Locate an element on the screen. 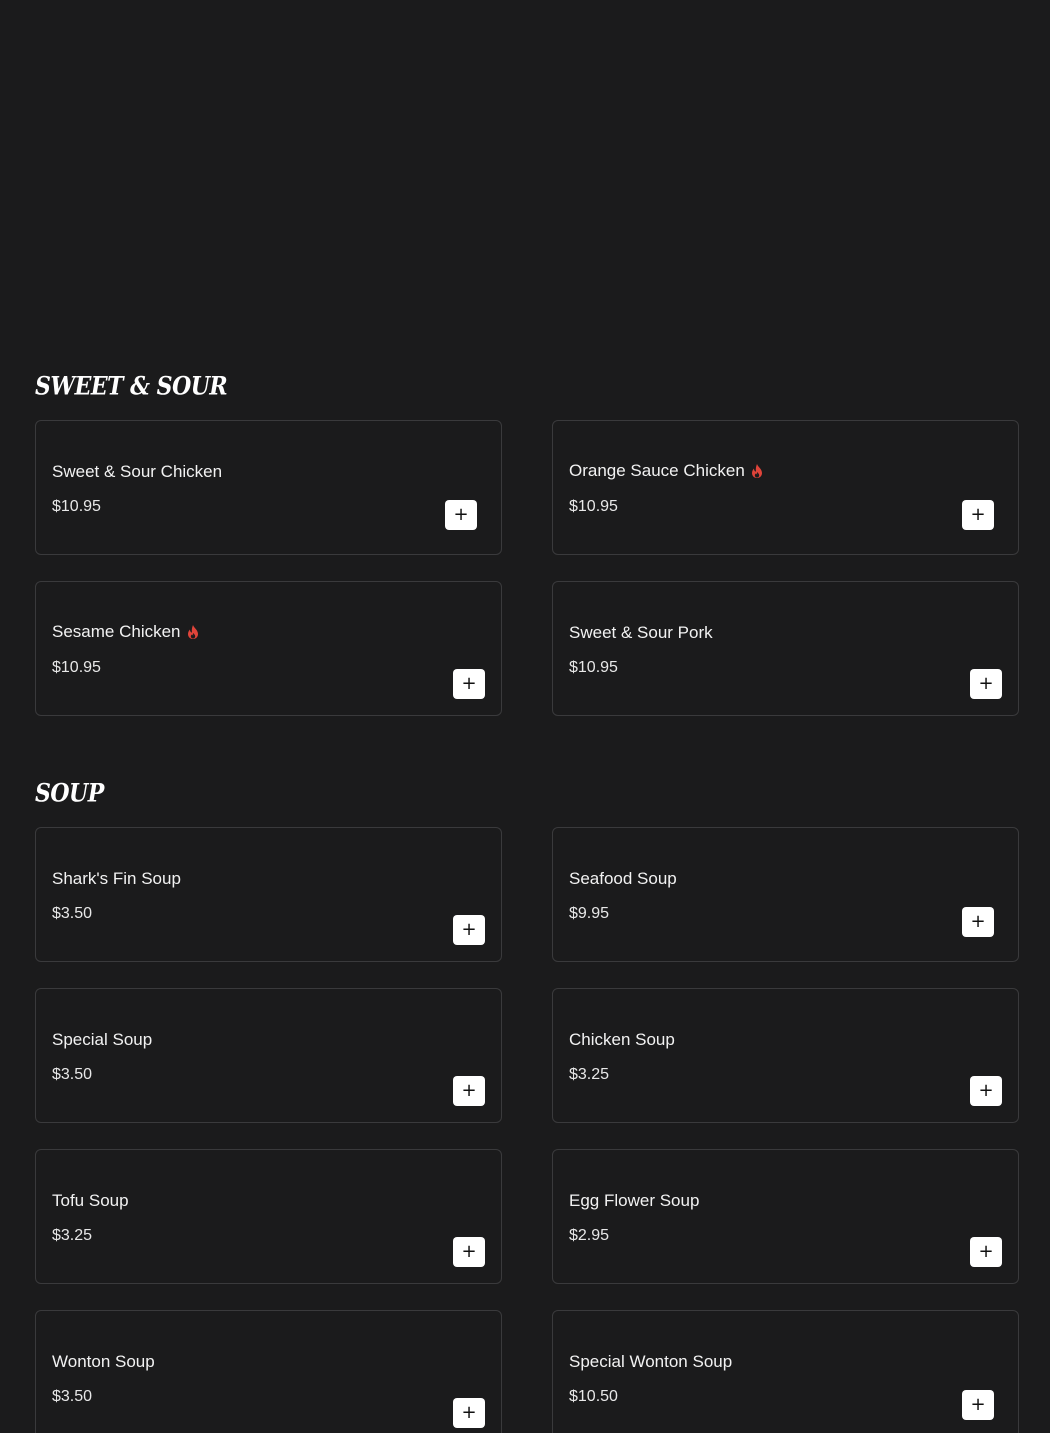 The width and height of the screenshot is (1050, 1433). menu-item-card: Orange Sauce Chicken $10.95 + is located at coordinates (785, 487).